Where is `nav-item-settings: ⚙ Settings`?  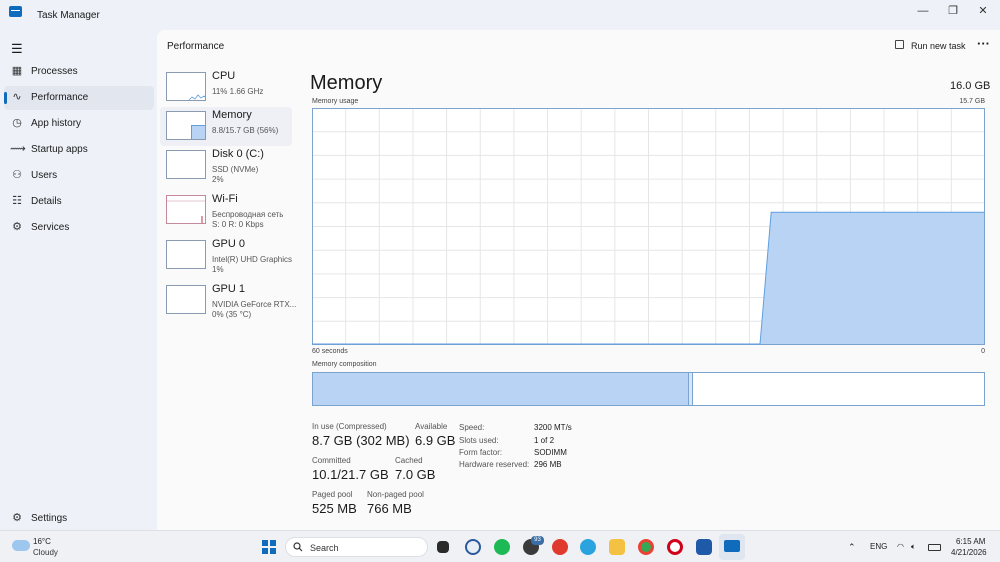 nav-item-settings: ⚙ Settings is located at coordinates (79, 517).